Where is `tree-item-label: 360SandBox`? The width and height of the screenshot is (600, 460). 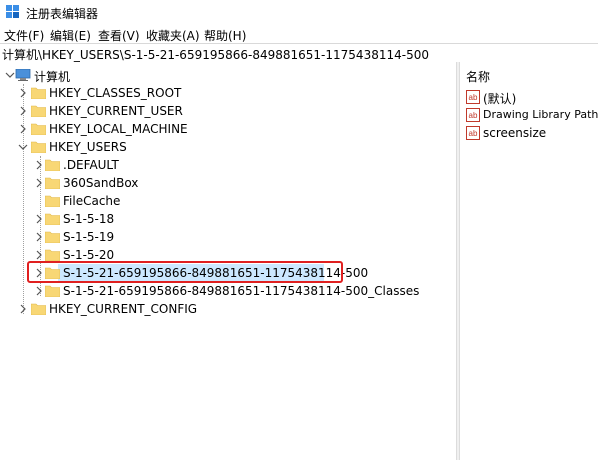 tree-item-label: 360SandBox is located at coordinates (101, 183).